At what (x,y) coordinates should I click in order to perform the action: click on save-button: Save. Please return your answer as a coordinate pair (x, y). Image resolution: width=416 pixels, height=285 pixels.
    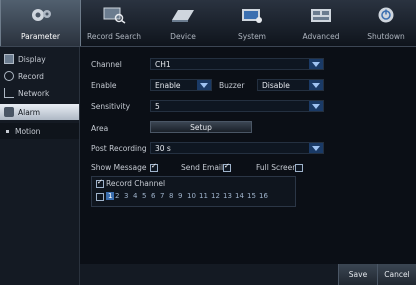
    Looking at the image, I should click on (357, 274).